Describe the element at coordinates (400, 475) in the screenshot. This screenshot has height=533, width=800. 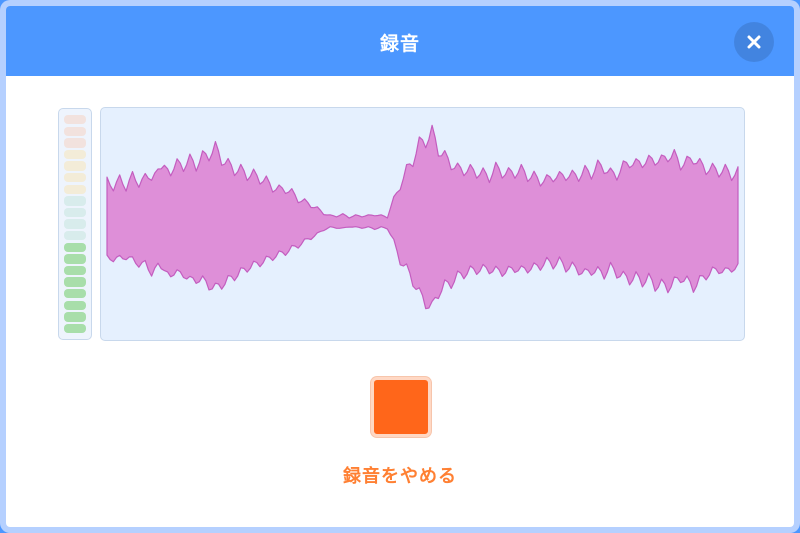
I see `stop-recording-label: 録音をやめる` at that location.